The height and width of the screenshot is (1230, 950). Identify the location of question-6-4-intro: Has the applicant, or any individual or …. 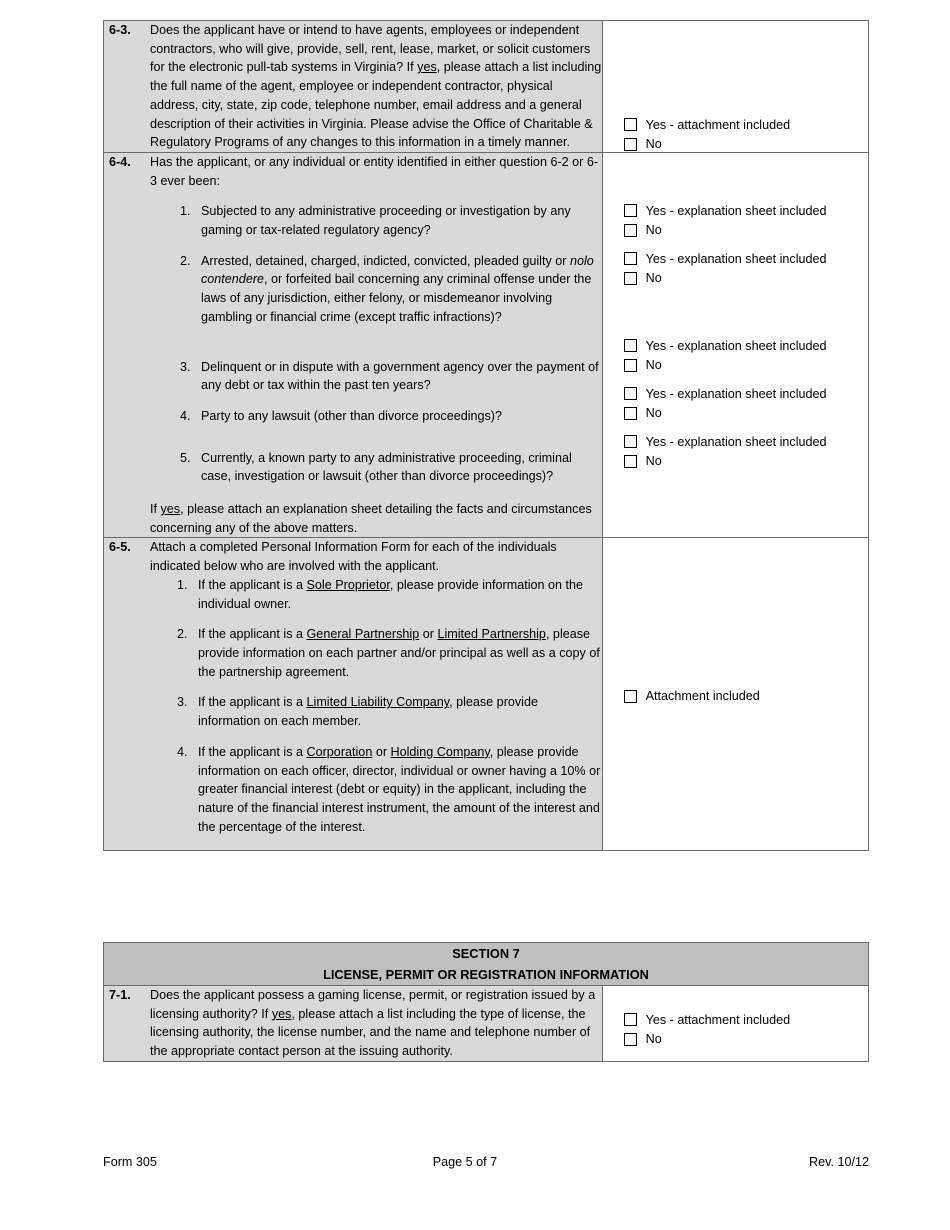
(374, 171).